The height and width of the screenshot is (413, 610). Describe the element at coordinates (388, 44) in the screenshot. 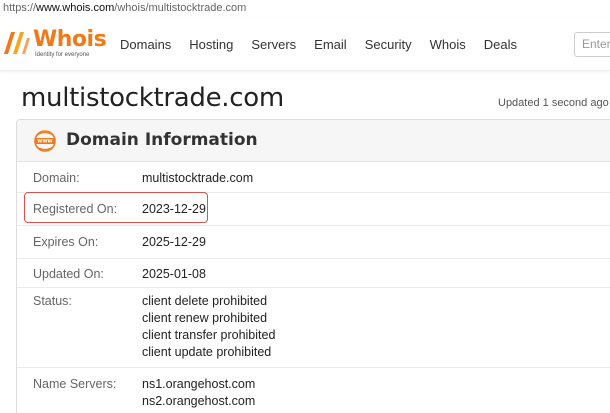

I see `nav-security: Security` at that location.